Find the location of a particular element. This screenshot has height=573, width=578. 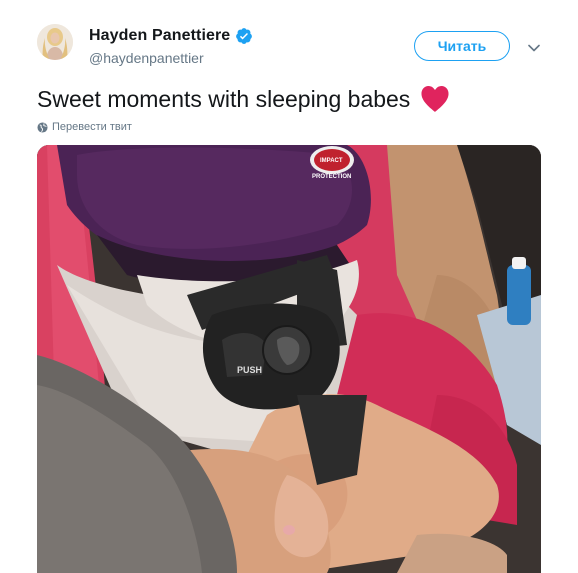

avatar is located at coordinates (55, 42).